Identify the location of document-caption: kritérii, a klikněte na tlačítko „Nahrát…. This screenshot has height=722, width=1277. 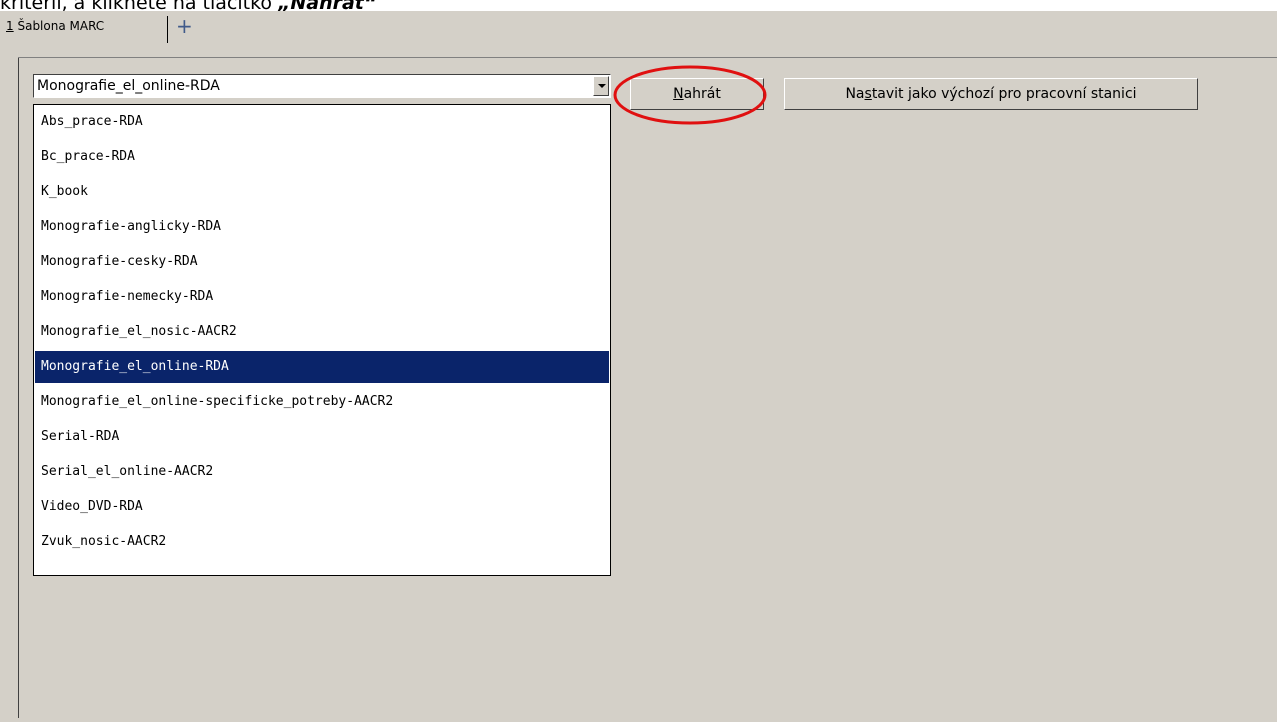
(638, 5).